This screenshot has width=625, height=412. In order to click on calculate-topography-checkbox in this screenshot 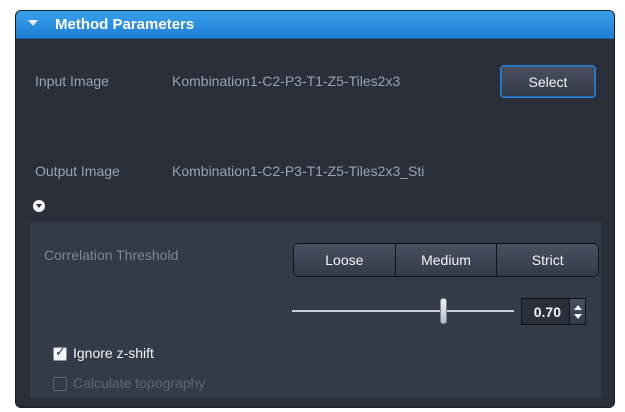, I will do `click(60, 384)`.